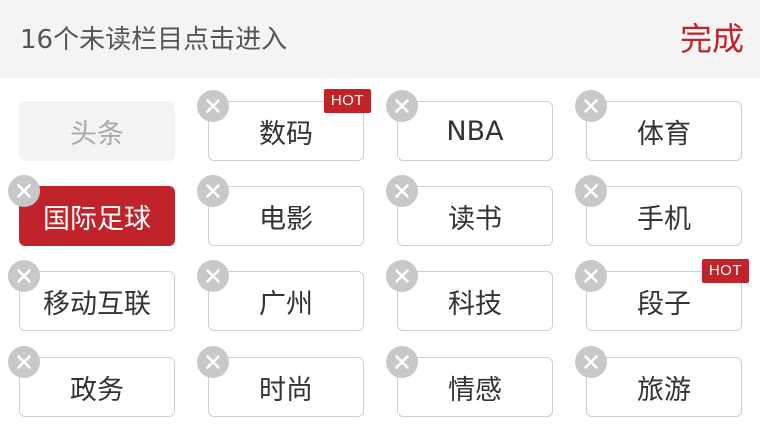  What do you see at coordinates (475, 219) in the screenshot?
I see `channel-label: 读书` at bounding box center [475, 219].